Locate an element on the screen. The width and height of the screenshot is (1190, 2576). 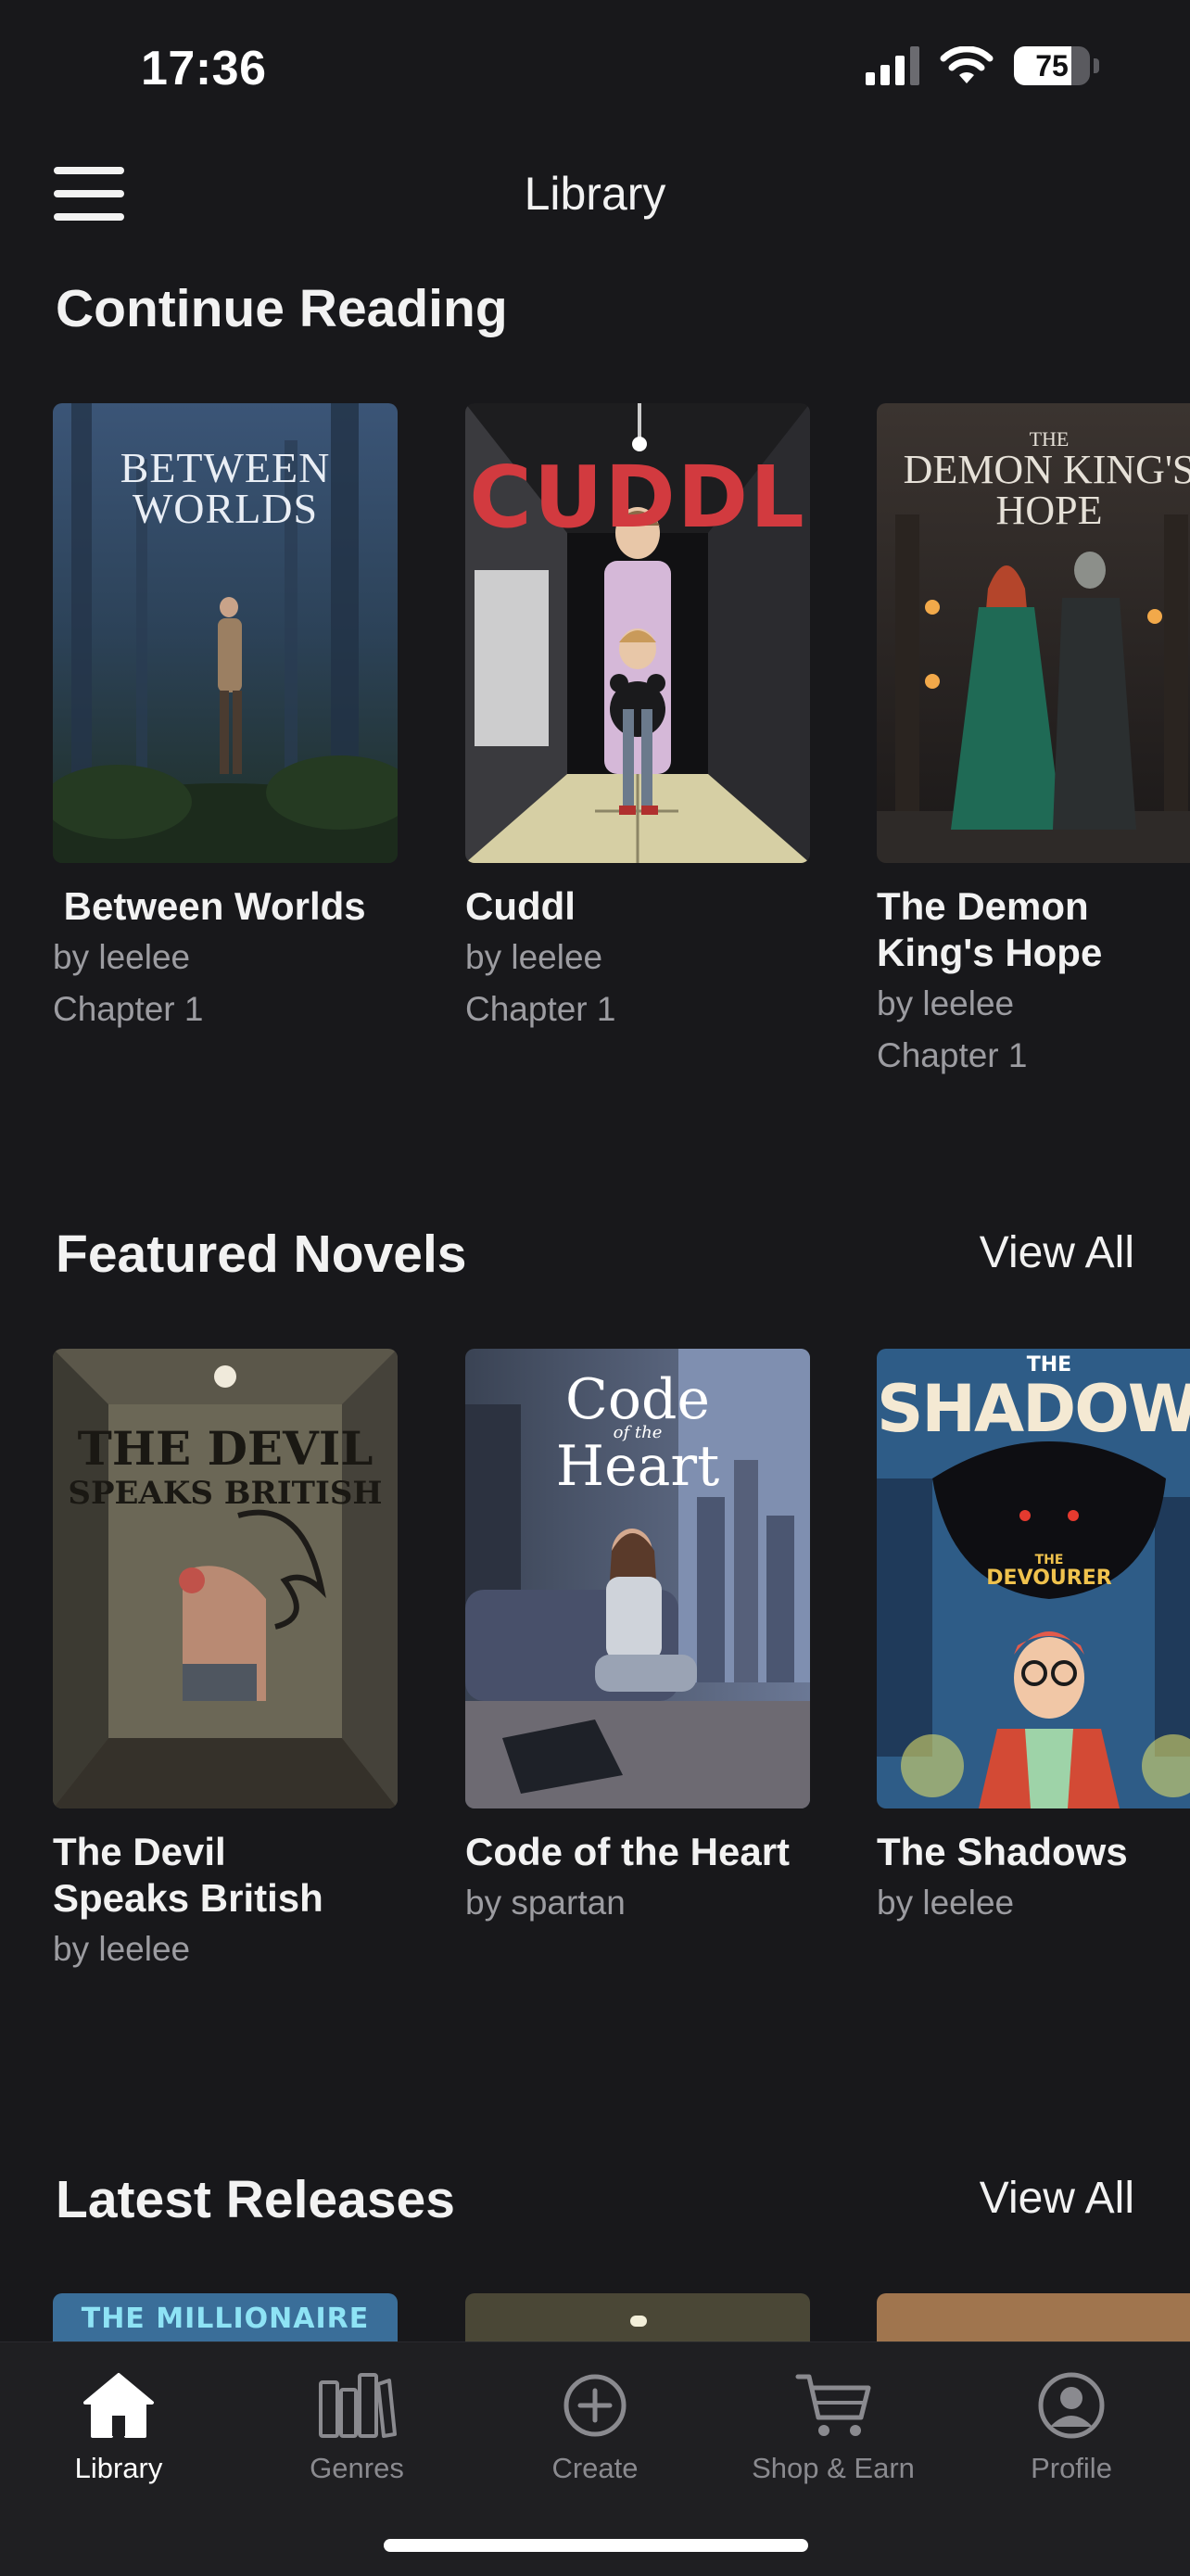
cover-title-line: Heart is located at coordinates (637, 1466).